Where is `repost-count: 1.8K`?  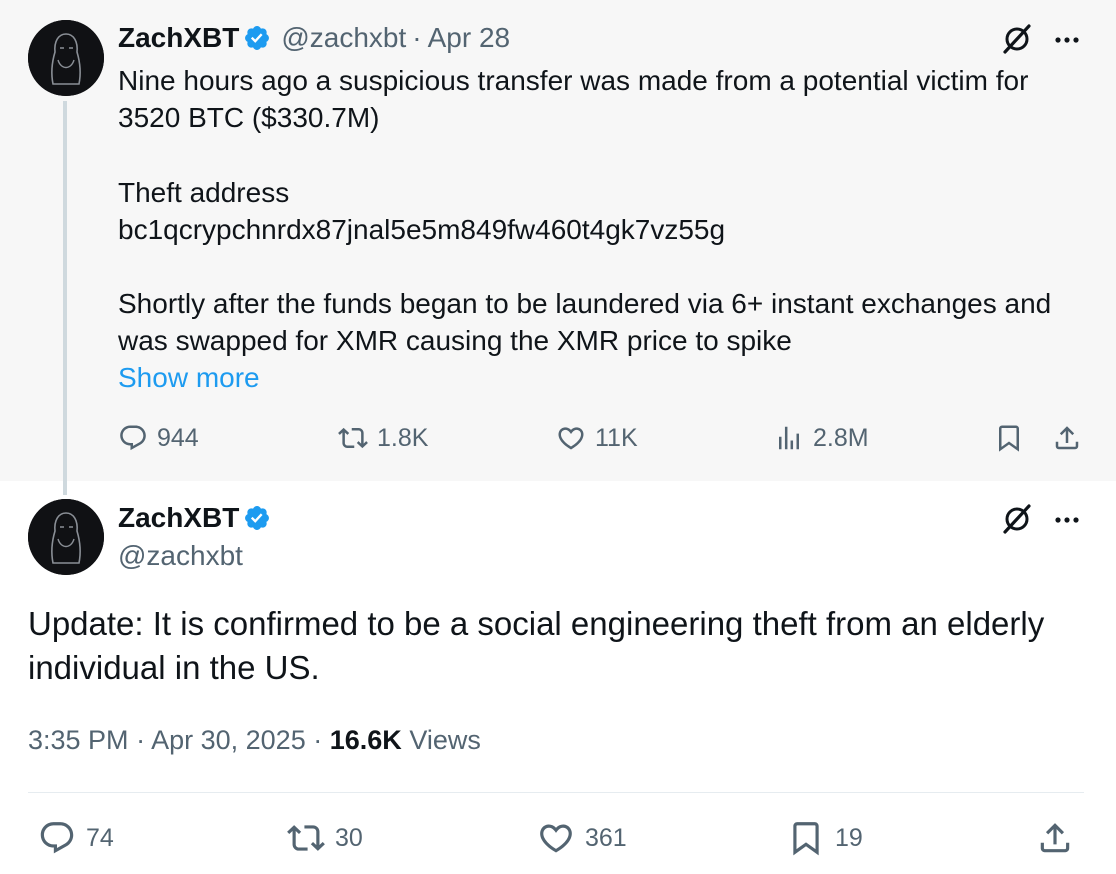
repost-count: 1.8K is located at coordinates (403, 437).